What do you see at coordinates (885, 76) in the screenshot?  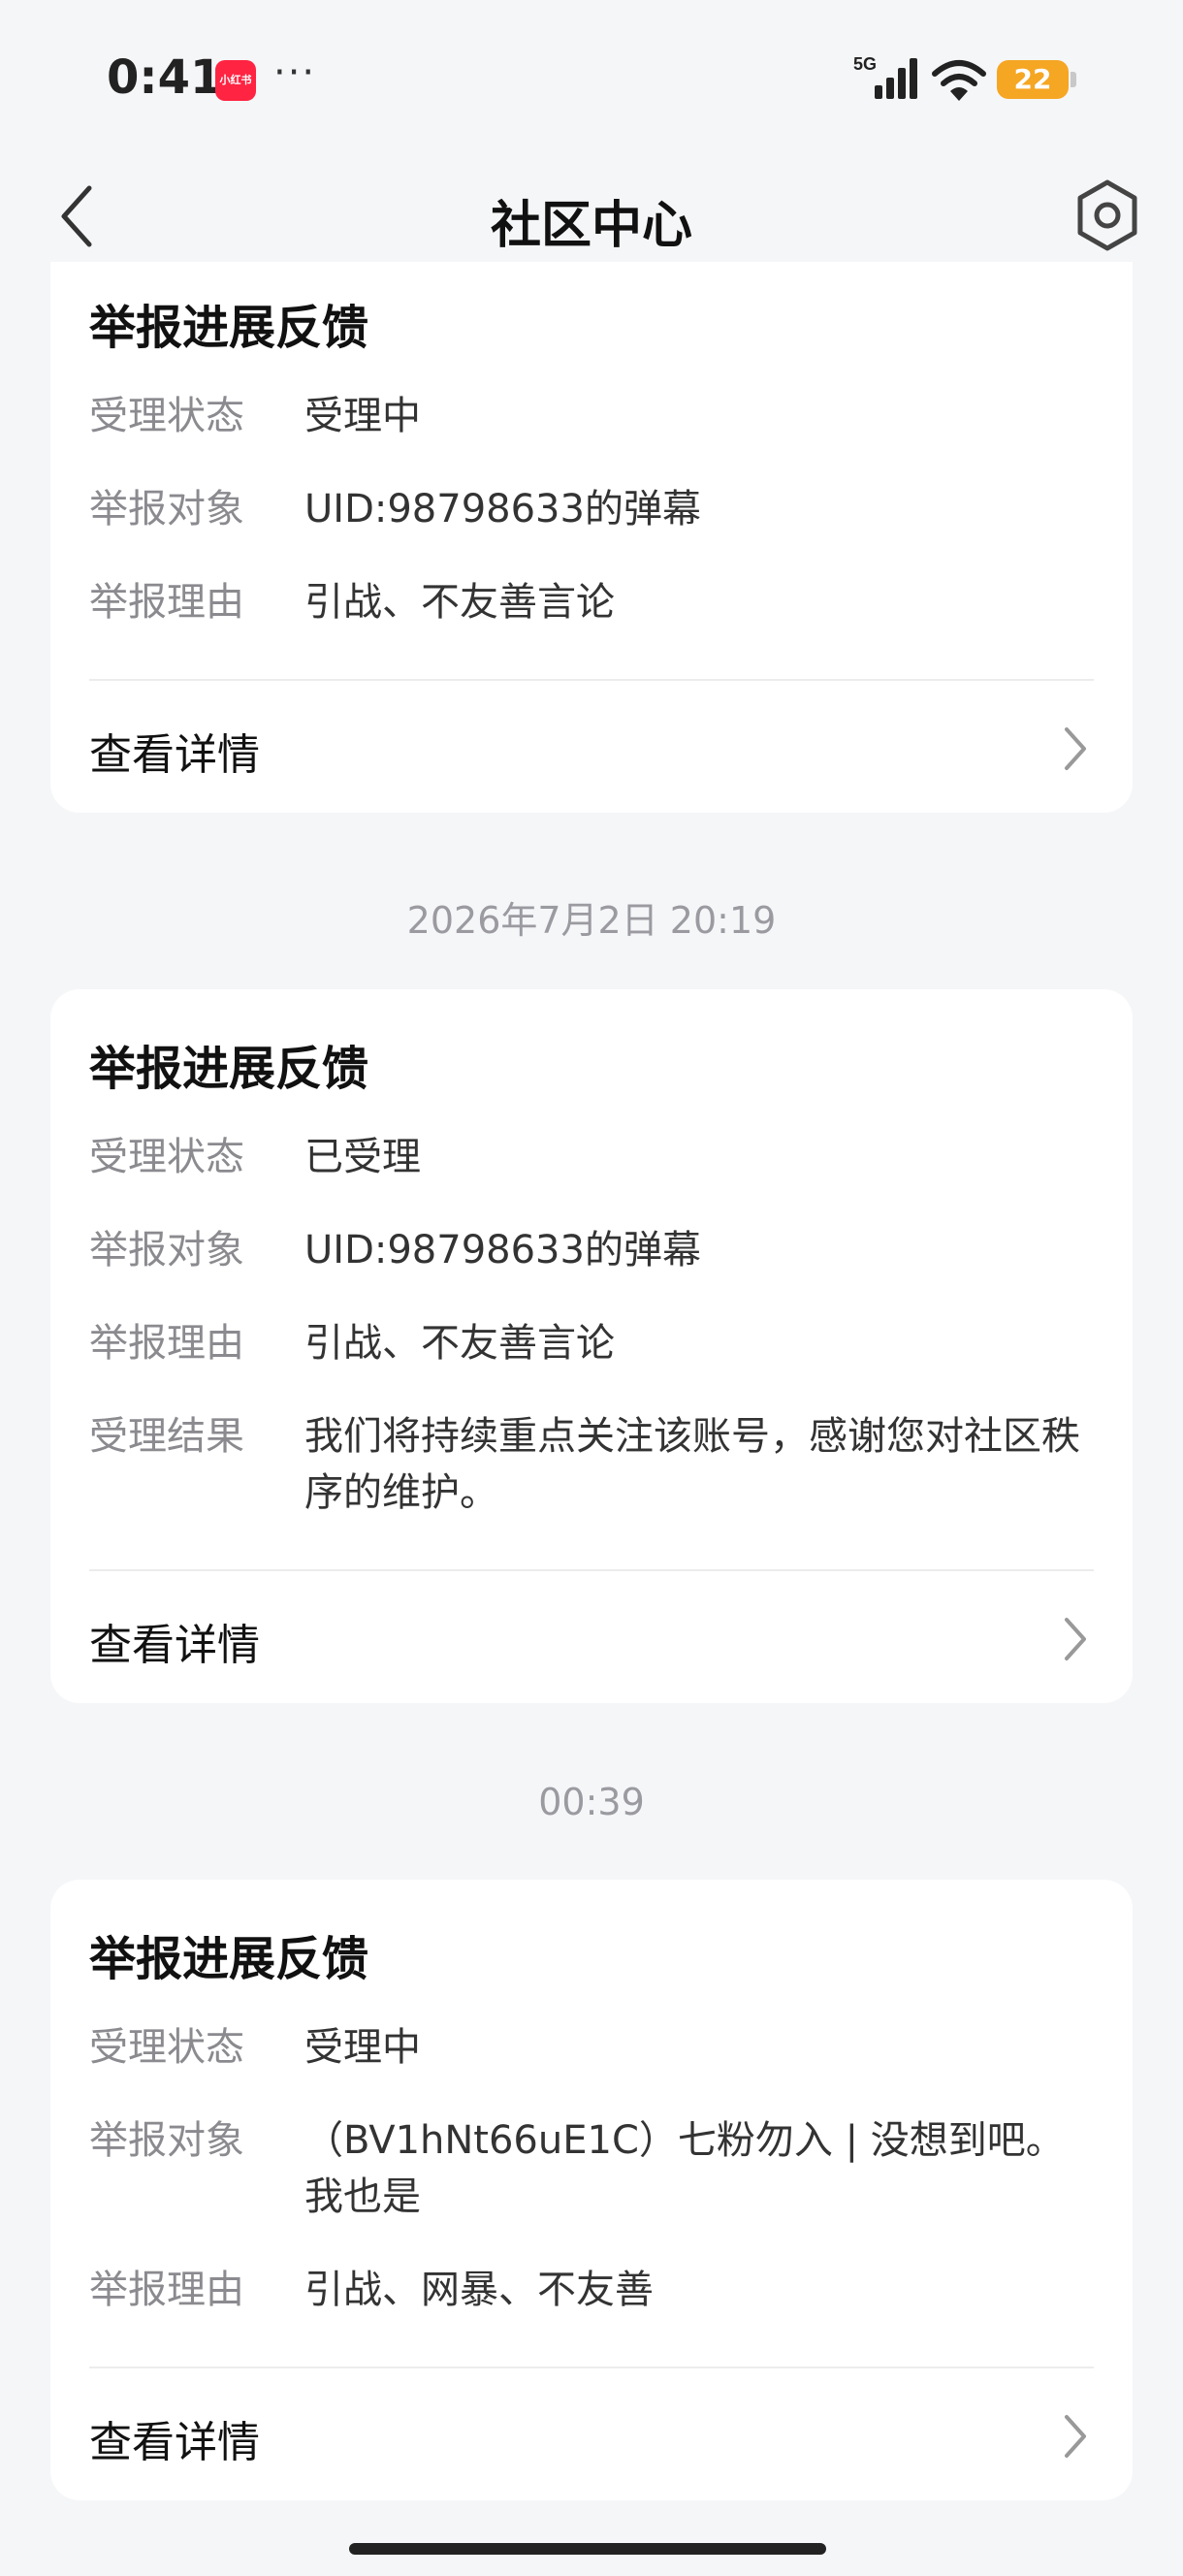 I see `cellular-signal-icon: 5G` at bounding box center [885, 76].